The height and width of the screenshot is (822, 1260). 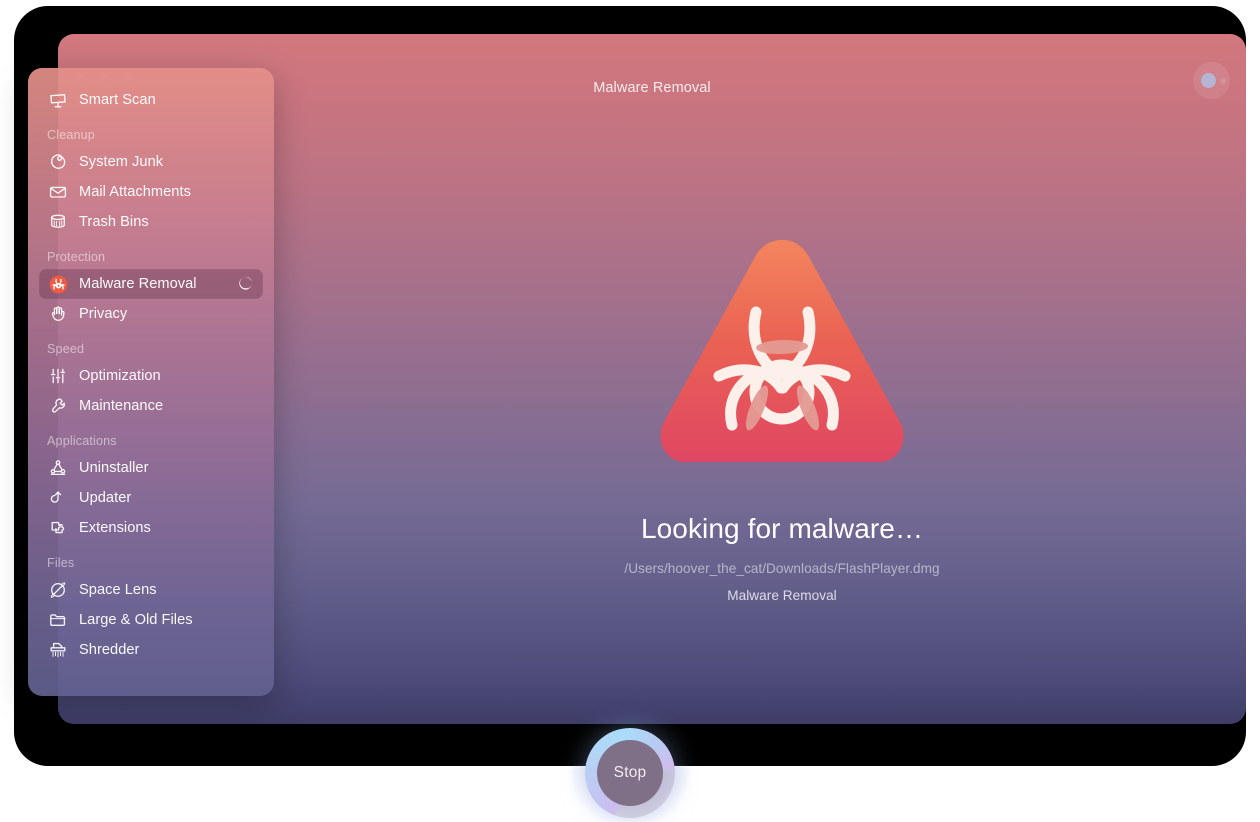 I want to click on sidebar-item-large-old-files: Large & Old Files, so click(x=151, y=620).